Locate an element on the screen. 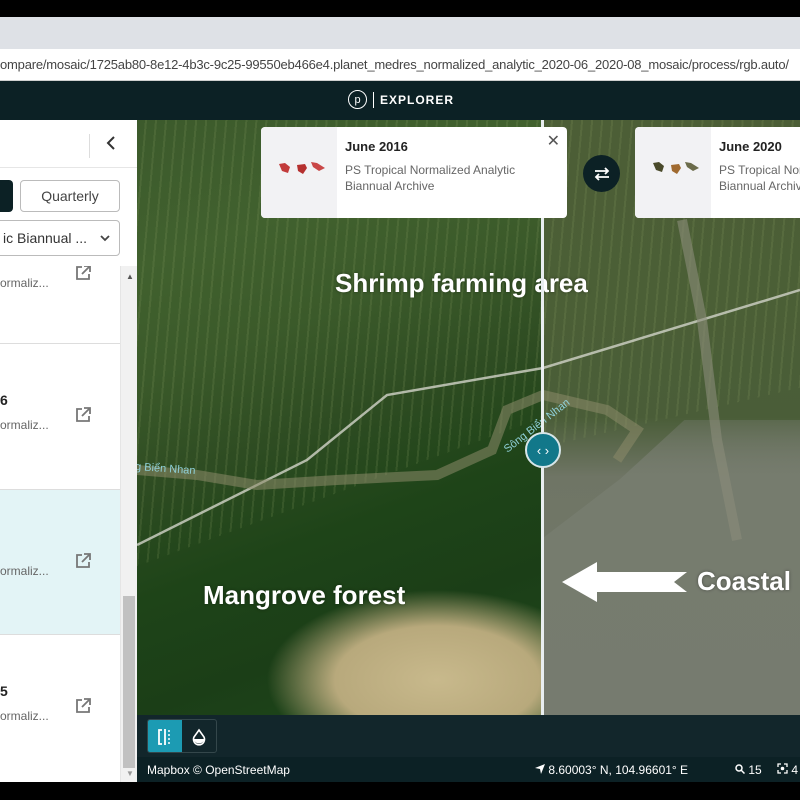 This screenshot has height=800, width=800. list-item-title: 5 is located at coordinates (4, 691).